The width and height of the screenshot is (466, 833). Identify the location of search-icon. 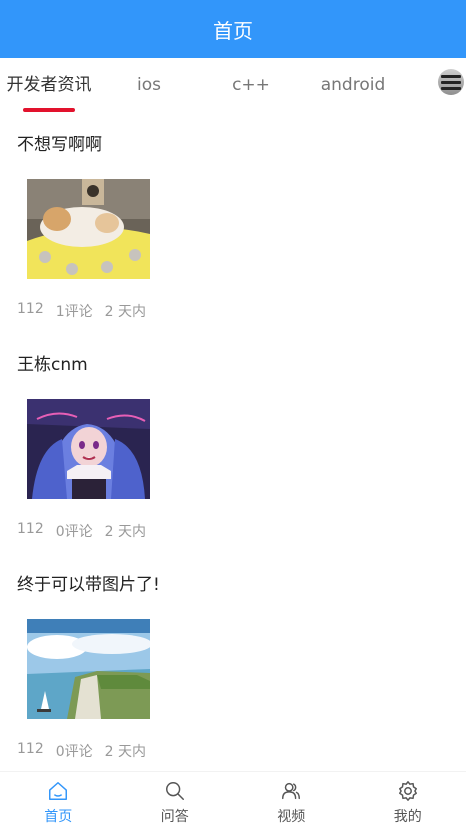
(174, 790).